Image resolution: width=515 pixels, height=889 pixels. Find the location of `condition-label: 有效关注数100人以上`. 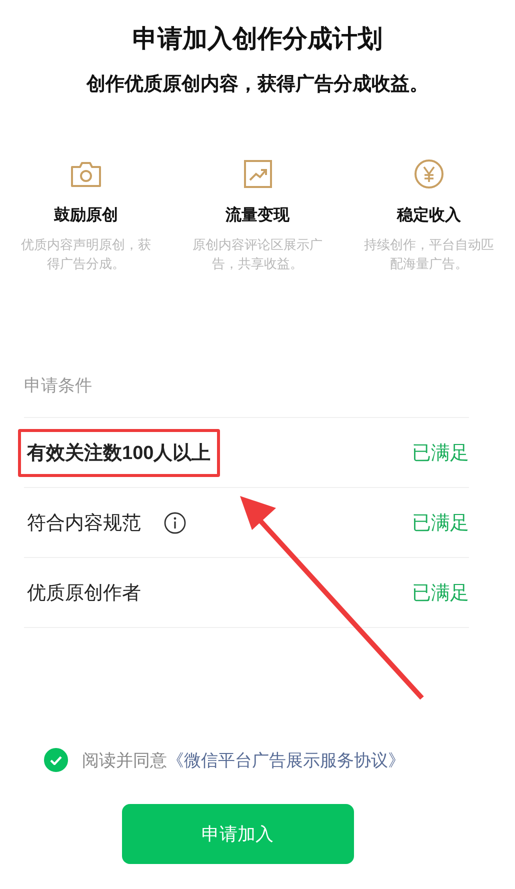

condition-label: 有效关注数100人以上 is located at coordinates (119, 452).